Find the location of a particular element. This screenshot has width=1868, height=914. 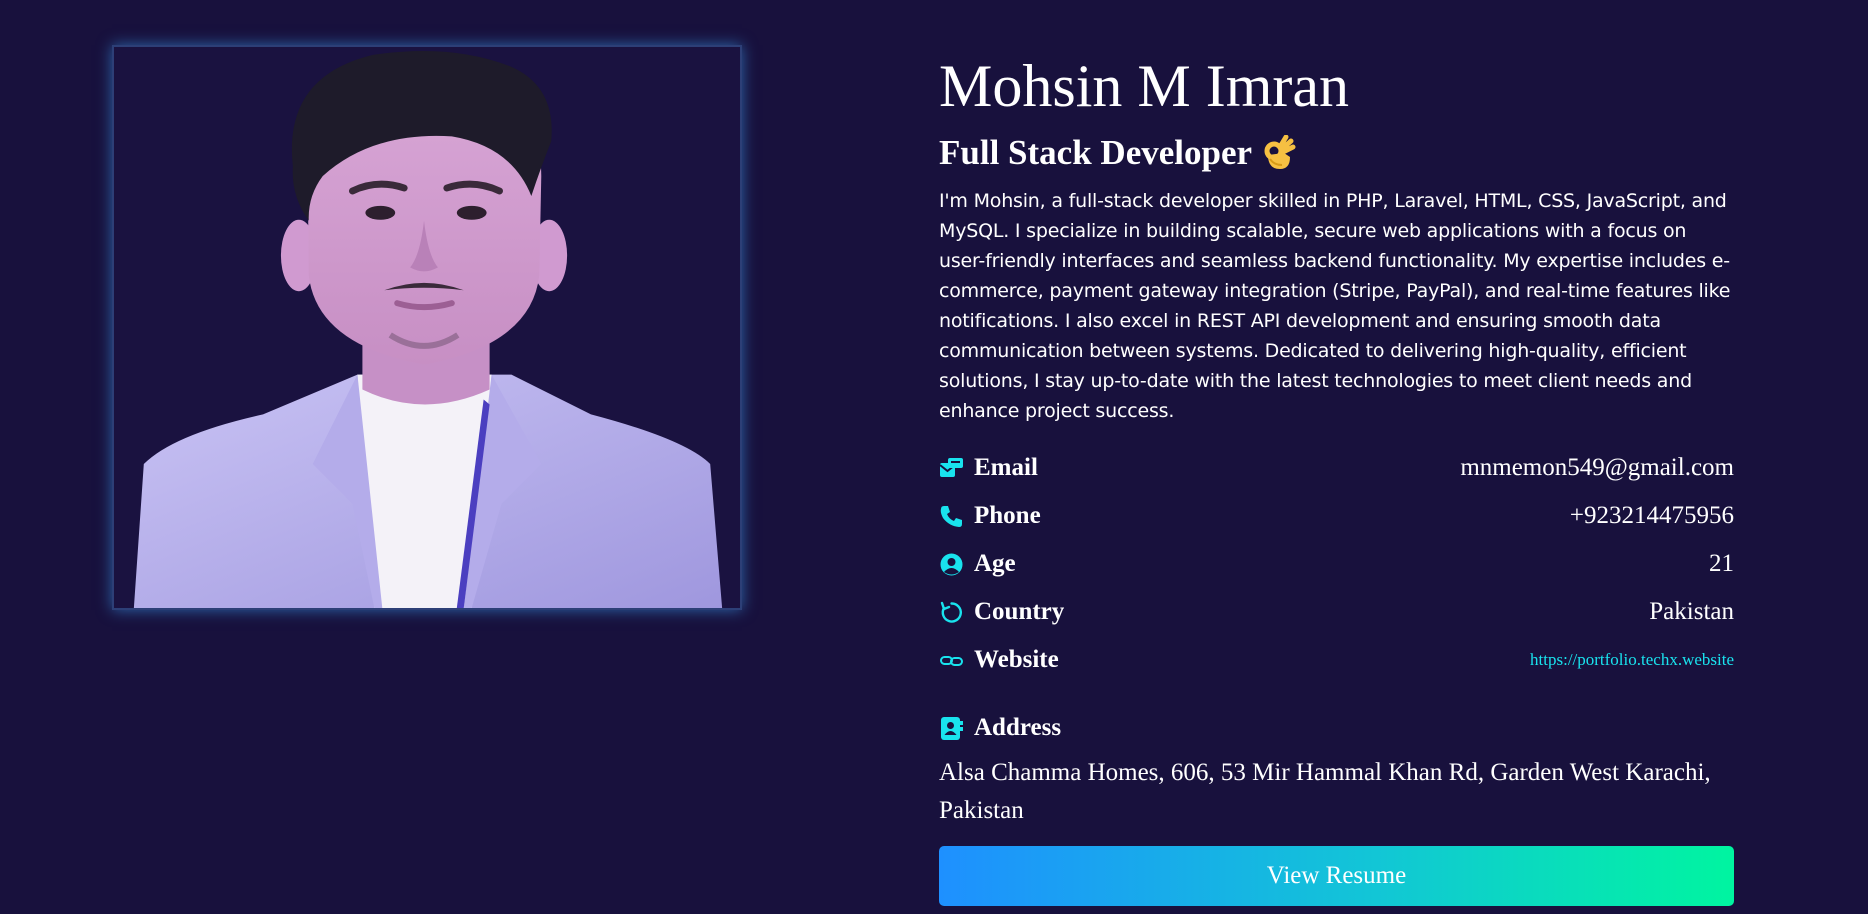

age-value: 21 is located at coordinates (1721, 563).